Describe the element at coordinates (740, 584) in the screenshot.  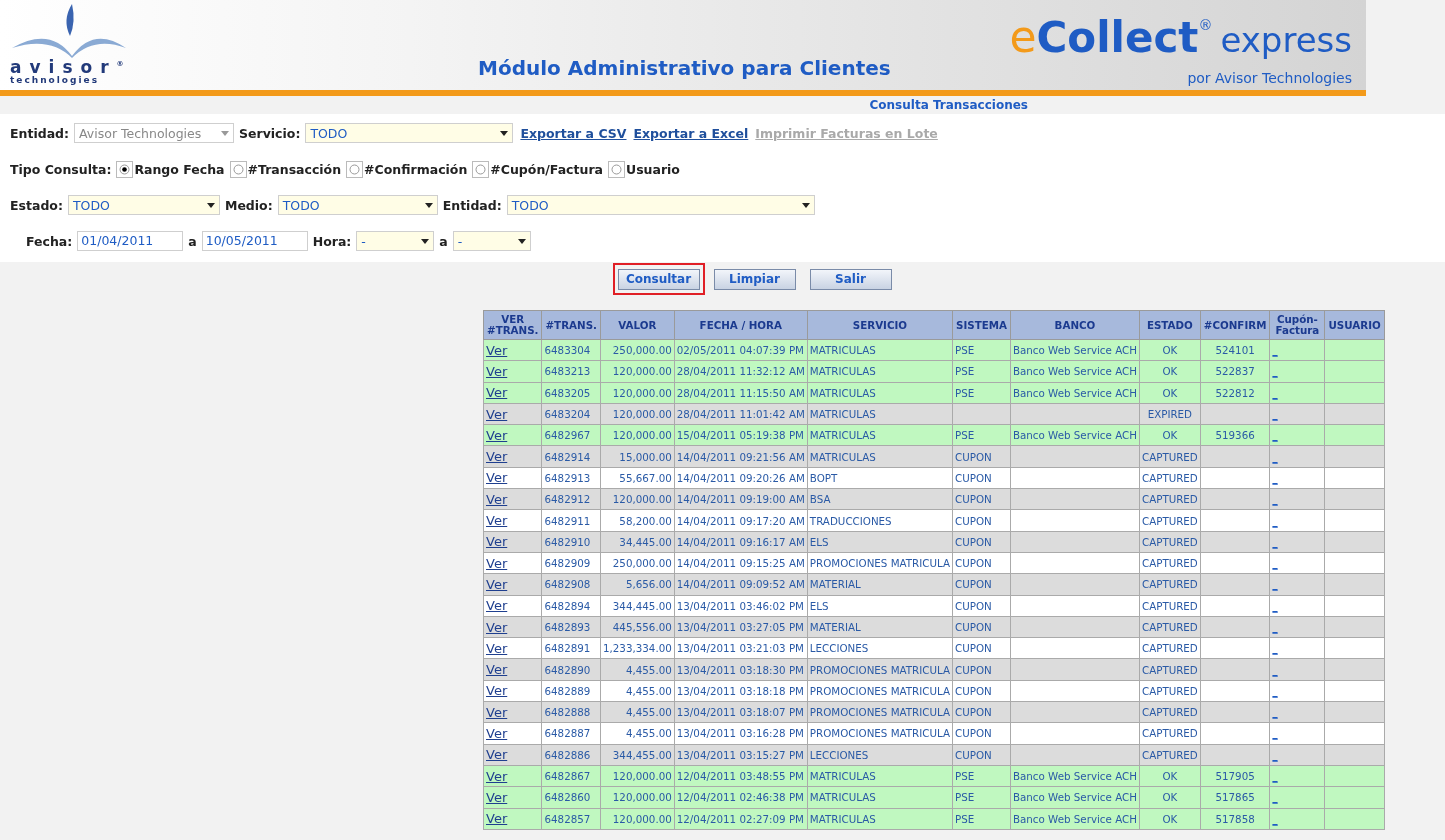
I see `table-cell: 14/04/2011 09:09:52 AM` at that location.